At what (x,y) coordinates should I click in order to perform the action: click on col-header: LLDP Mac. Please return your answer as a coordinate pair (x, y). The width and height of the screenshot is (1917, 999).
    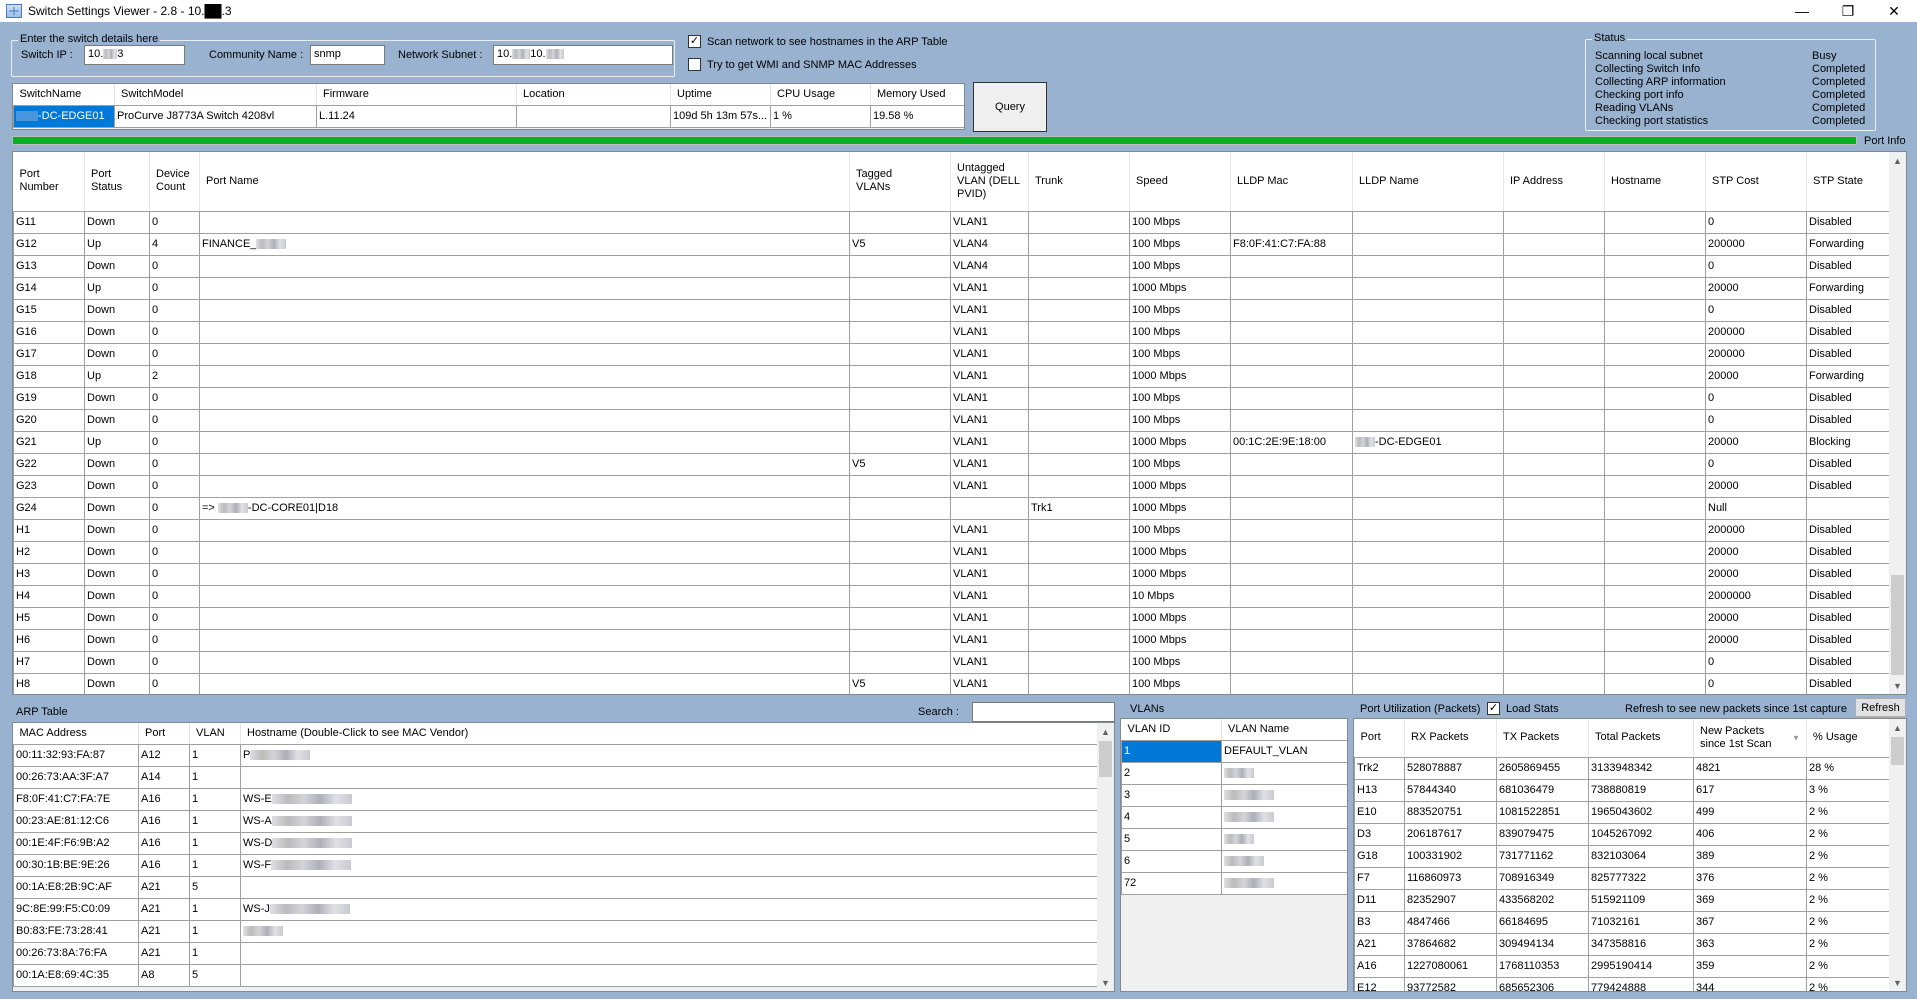
    Looking at the image, I should click on (1291, 182).